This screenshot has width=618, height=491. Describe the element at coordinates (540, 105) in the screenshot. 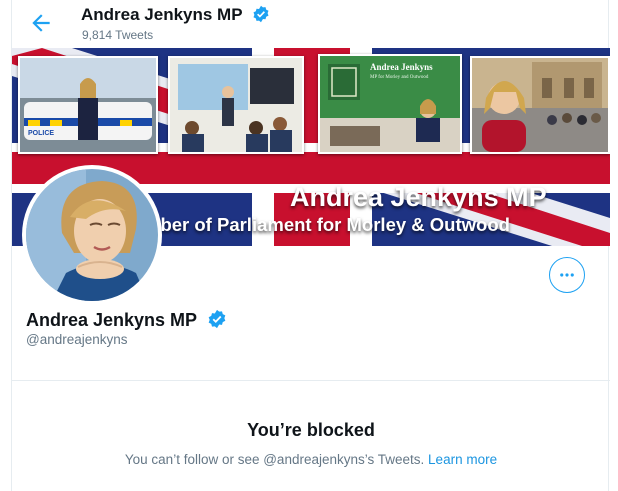

I see `banner-photo-street` at that location.